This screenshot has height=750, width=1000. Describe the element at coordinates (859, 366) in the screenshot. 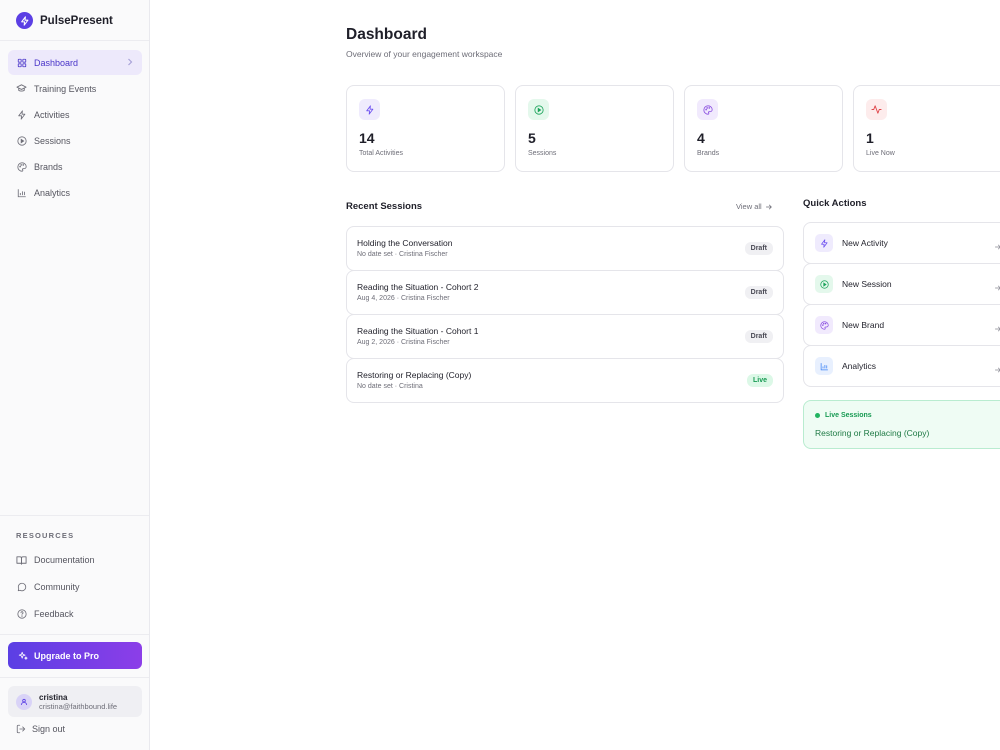

I see `quick-action-label: Analytics` at that location.